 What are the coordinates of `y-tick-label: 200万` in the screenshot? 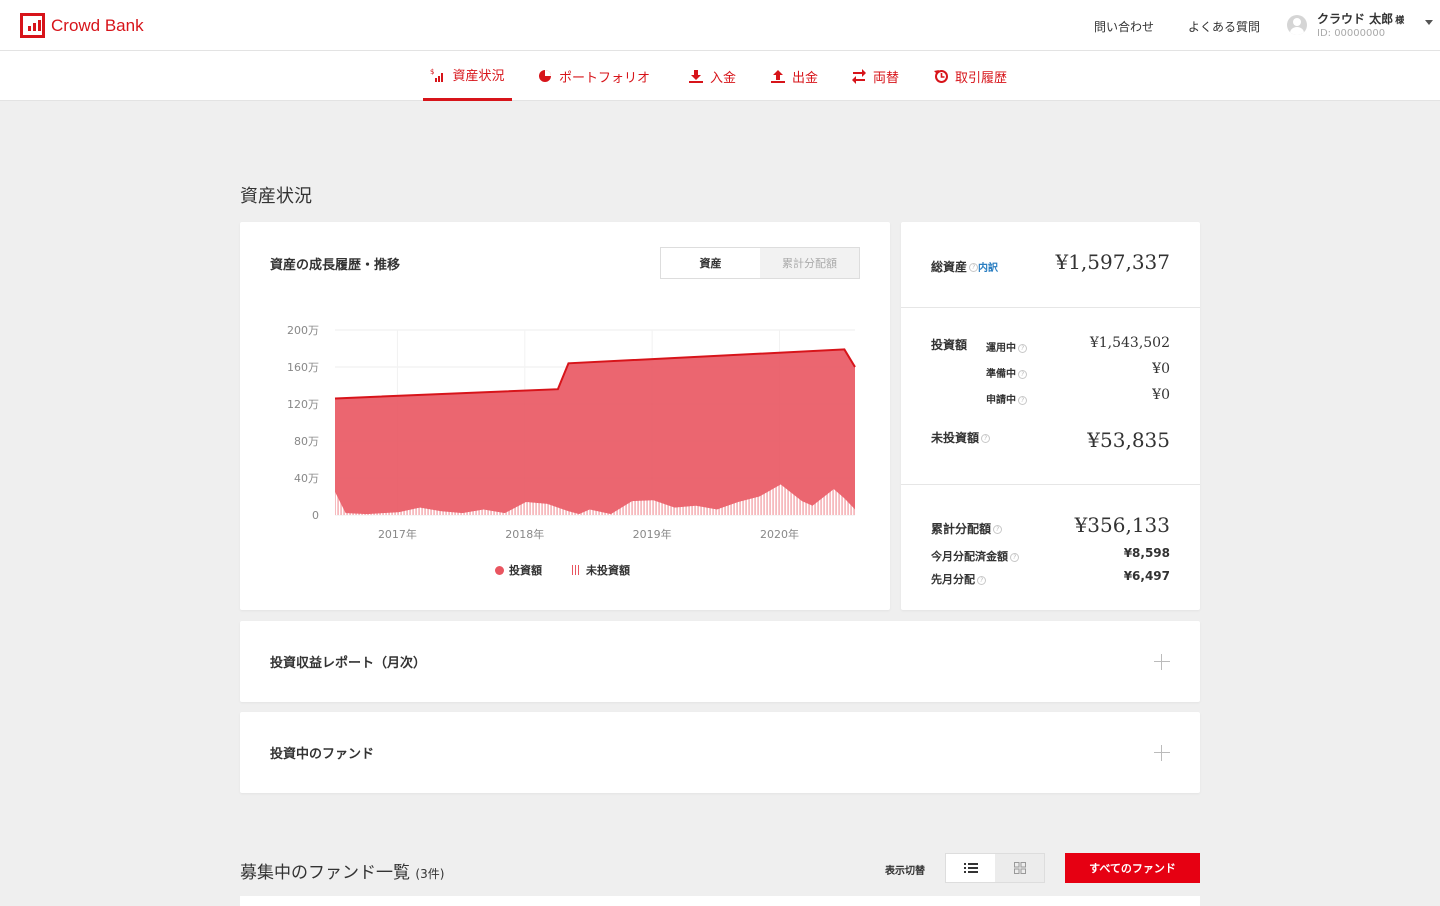 It's located at (303, 330).